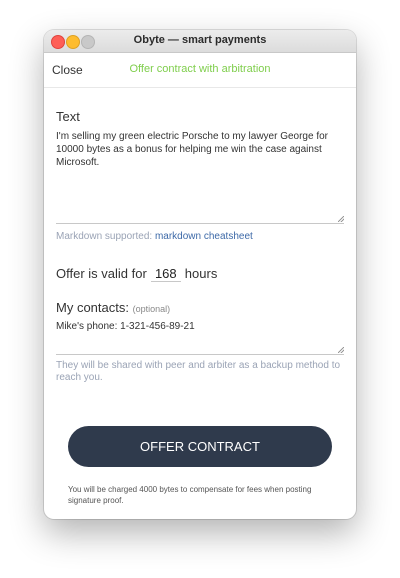 The height and width of the screenshot is (578, 400). What do you see at coordinates (154, 236) in the screenshot?
I see `markdown-hint: Markdown supported: markdown cheatsheet` at bounding box center [154, 236].